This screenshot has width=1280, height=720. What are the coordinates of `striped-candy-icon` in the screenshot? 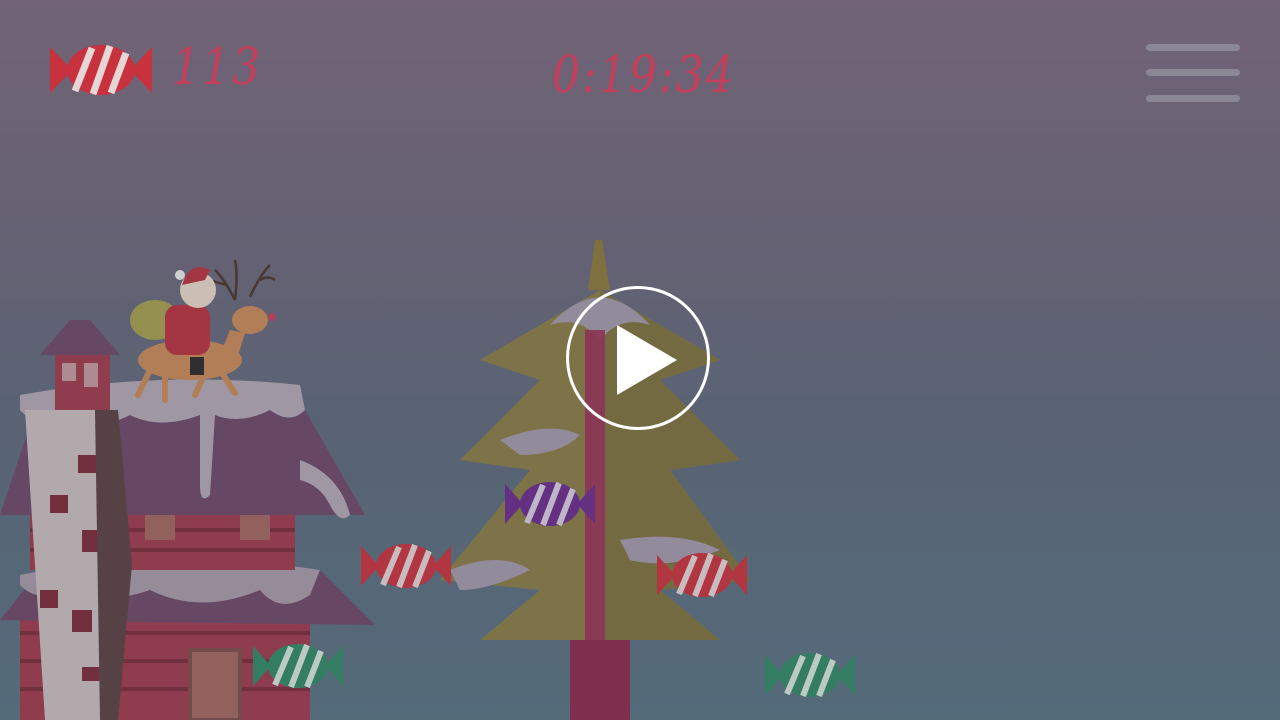 It's located at (101, 70).